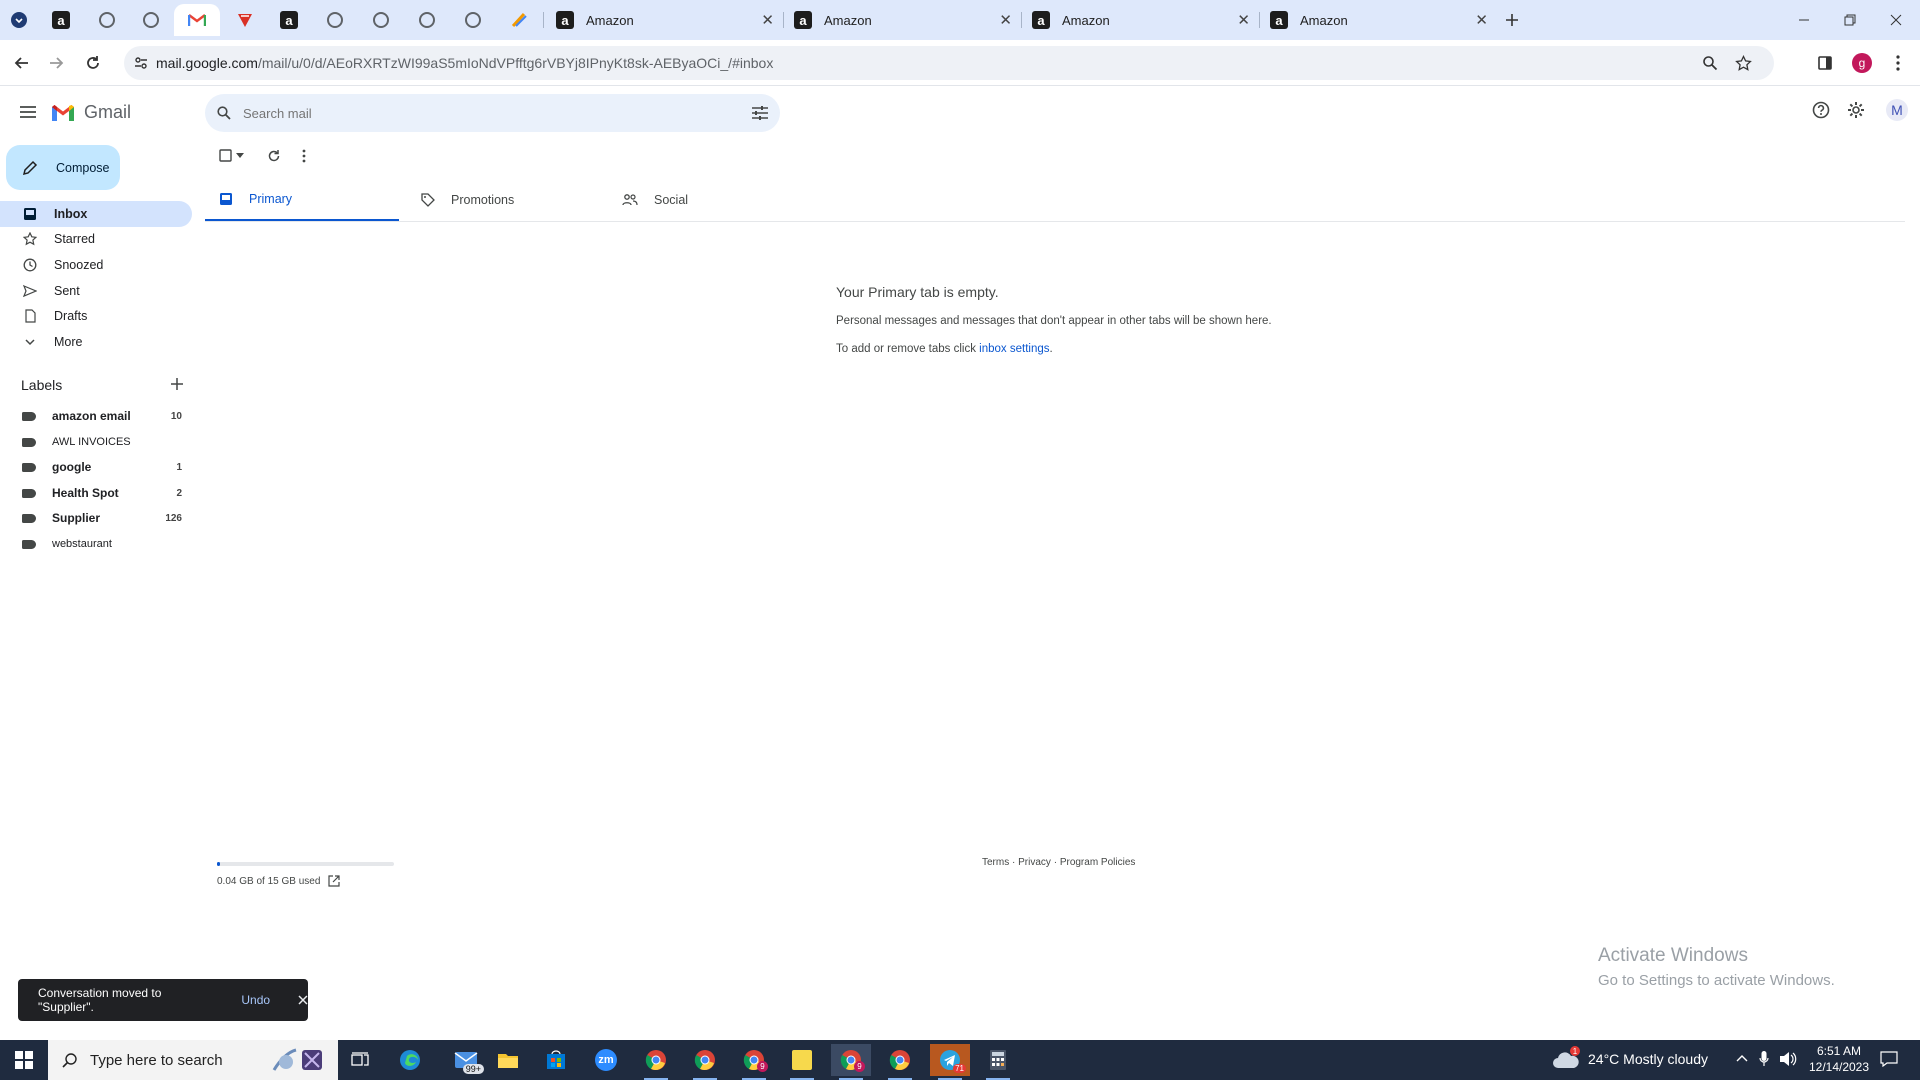 Image resolution: width=1920 pixels, height=1080 pixels. I want to click on tab-social: Social, so click(655, 200).